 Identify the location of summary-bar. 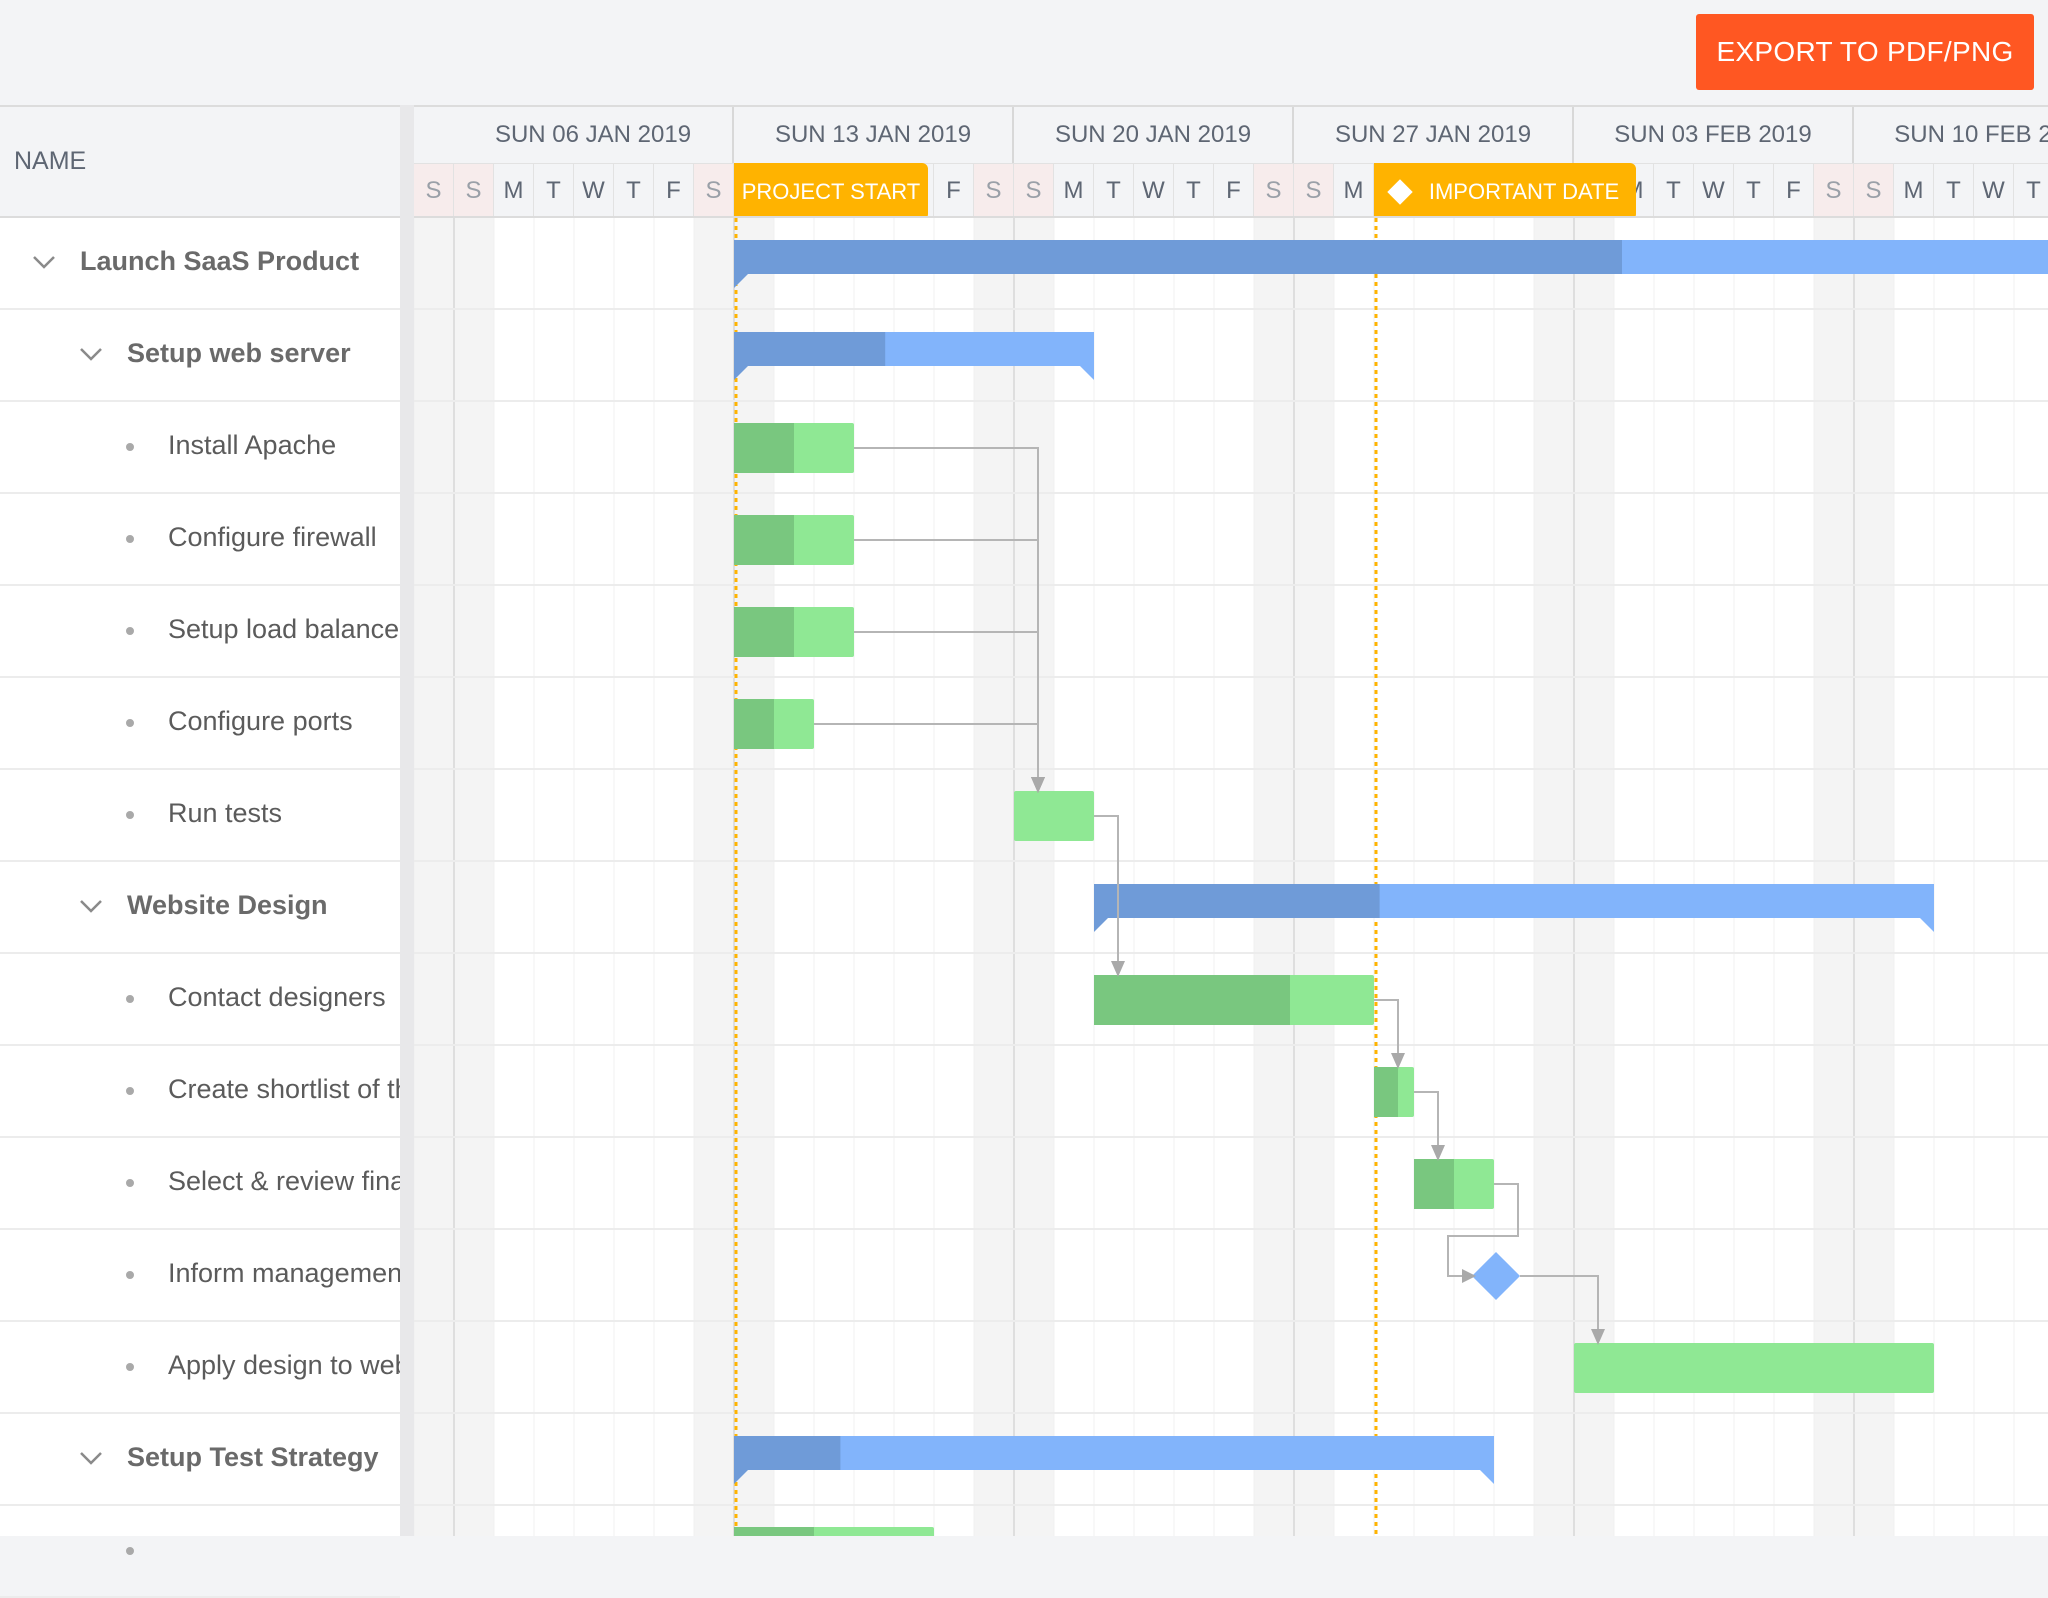
(1114, 1453).